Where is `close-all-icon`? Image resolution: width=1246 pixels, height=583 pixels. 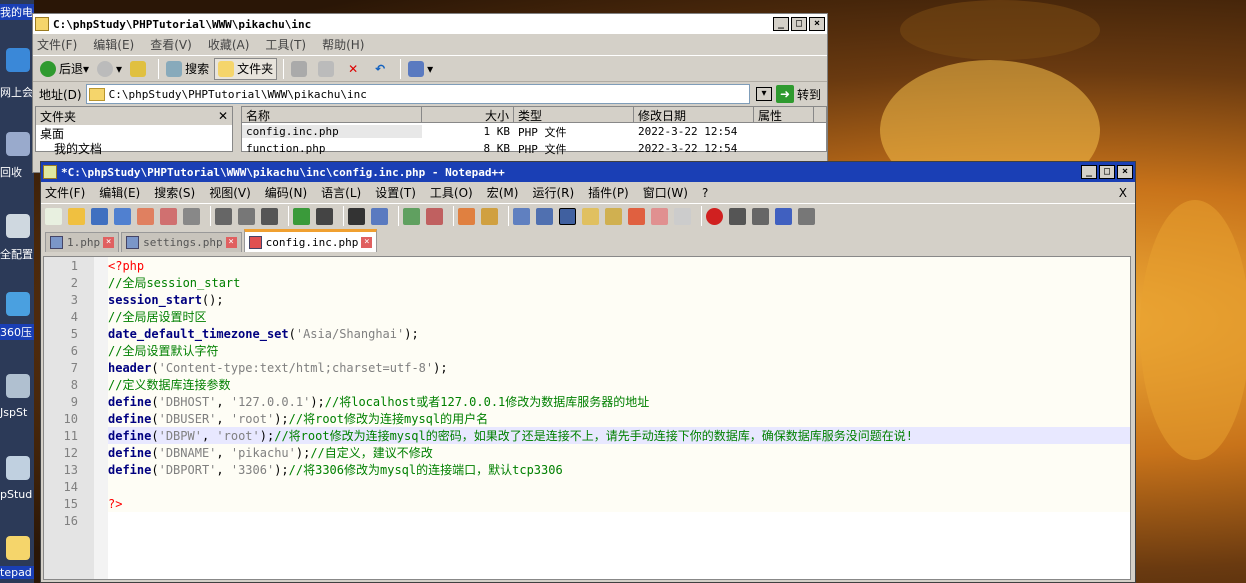
close-all-icon is located at coordinates (168, 216).